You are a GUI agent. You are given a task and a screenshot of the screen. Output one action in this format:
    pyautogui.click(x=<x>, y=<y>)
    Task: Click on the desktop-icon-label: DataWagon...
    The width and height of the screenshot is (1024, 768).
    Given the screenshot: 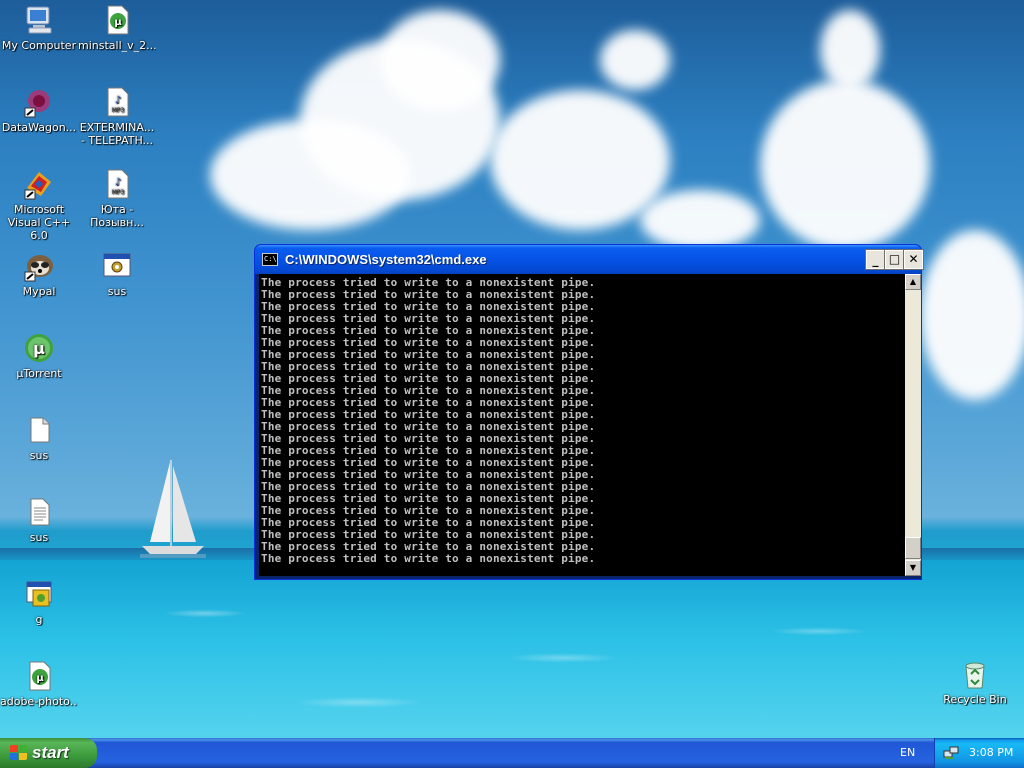 What is the action you would take?
    pyautogui.click(x=39, y=127)
    